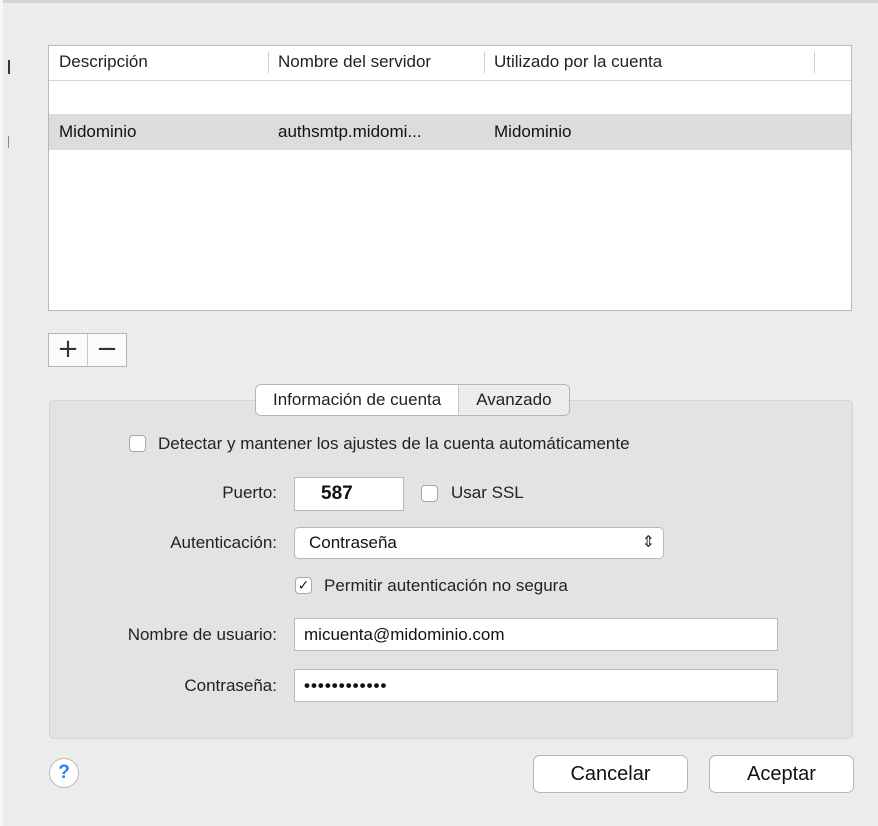 The image size is (878, 826). Describe the element at coordinates (137, 443) in the screenshot. I see `auto-detect-checkbox` at that location.